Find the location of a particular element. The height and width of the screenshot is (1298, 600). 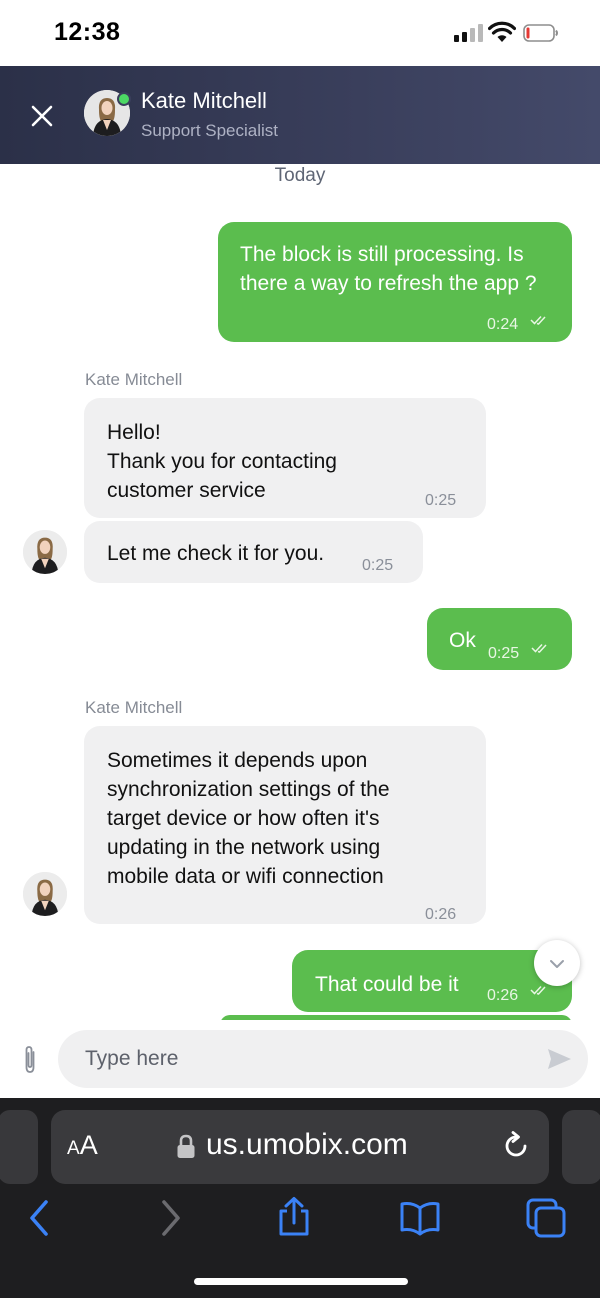

date-separator: Today is located at coordinates (300, 175).